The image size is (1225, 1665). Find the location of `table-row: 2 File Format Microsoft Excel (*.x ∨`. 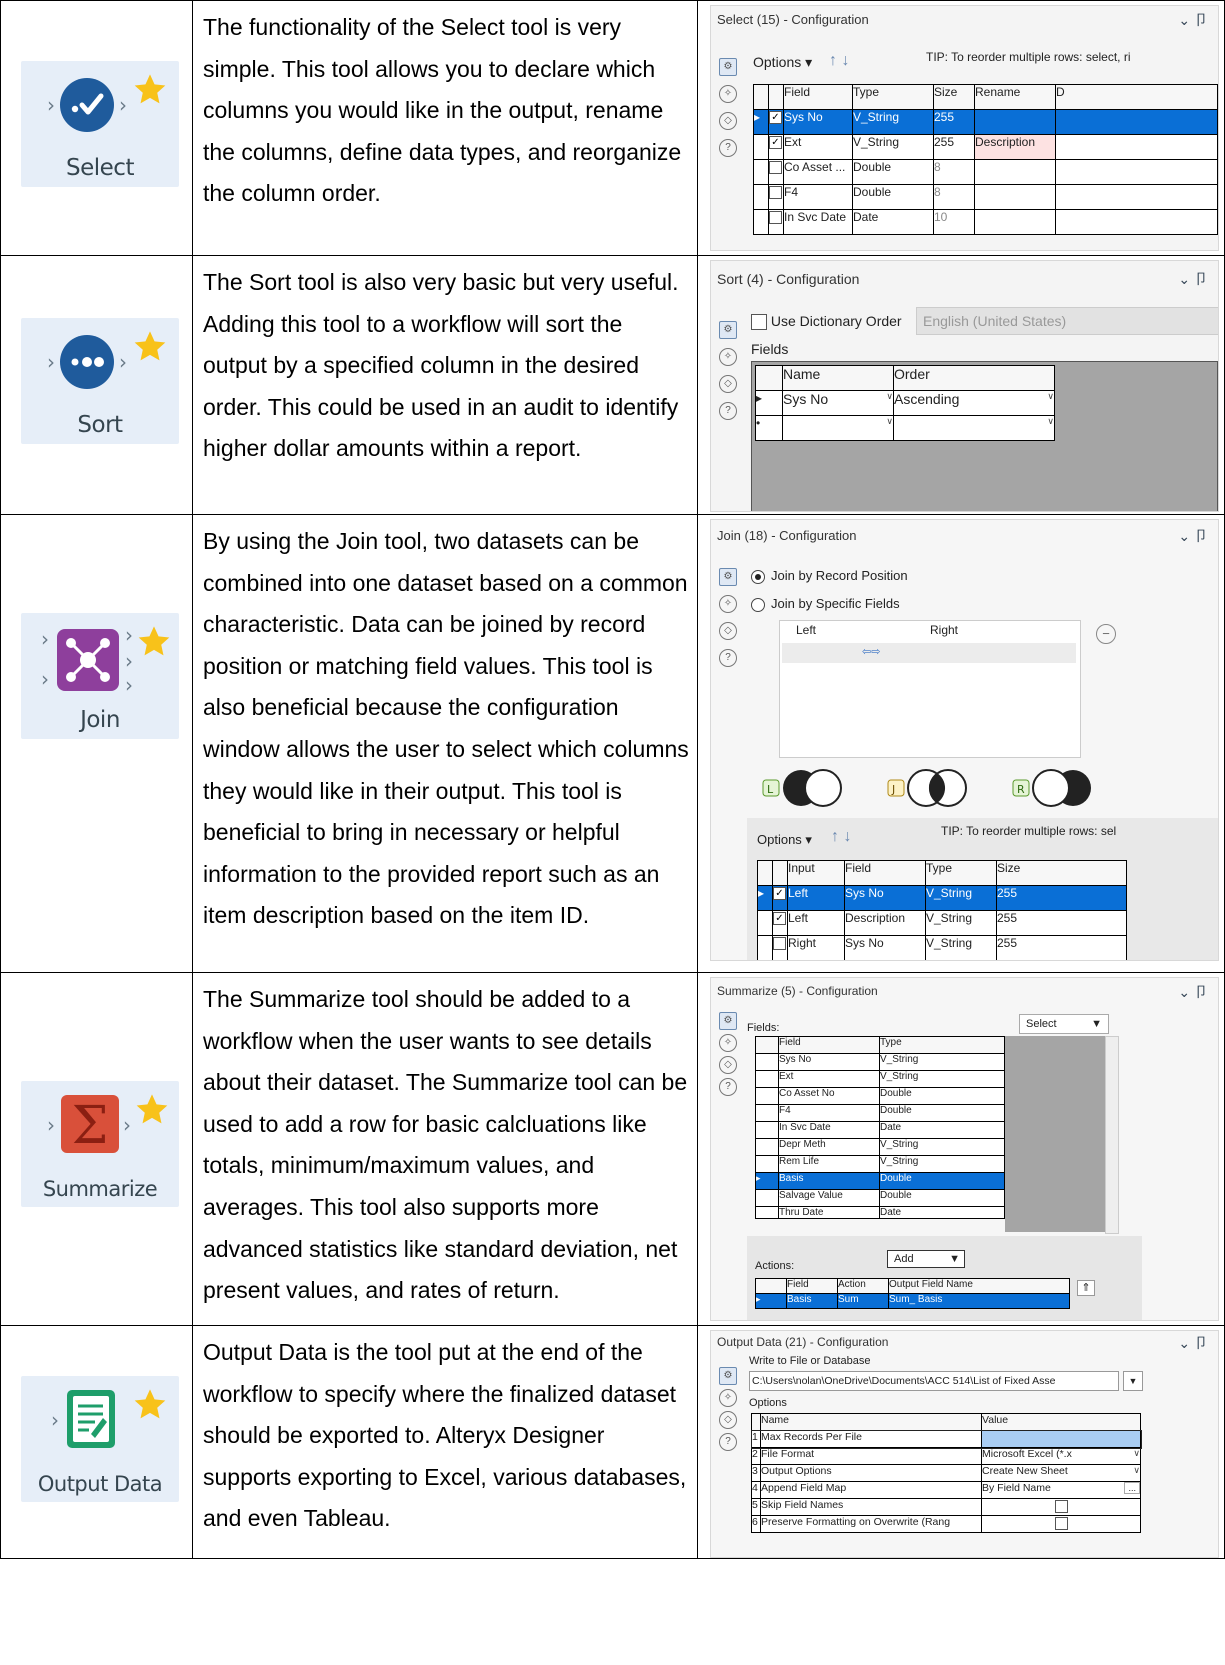

table-row: 2 File Format Microsoft Excel (*.x ∨ is located at coordinates (946, 1456).